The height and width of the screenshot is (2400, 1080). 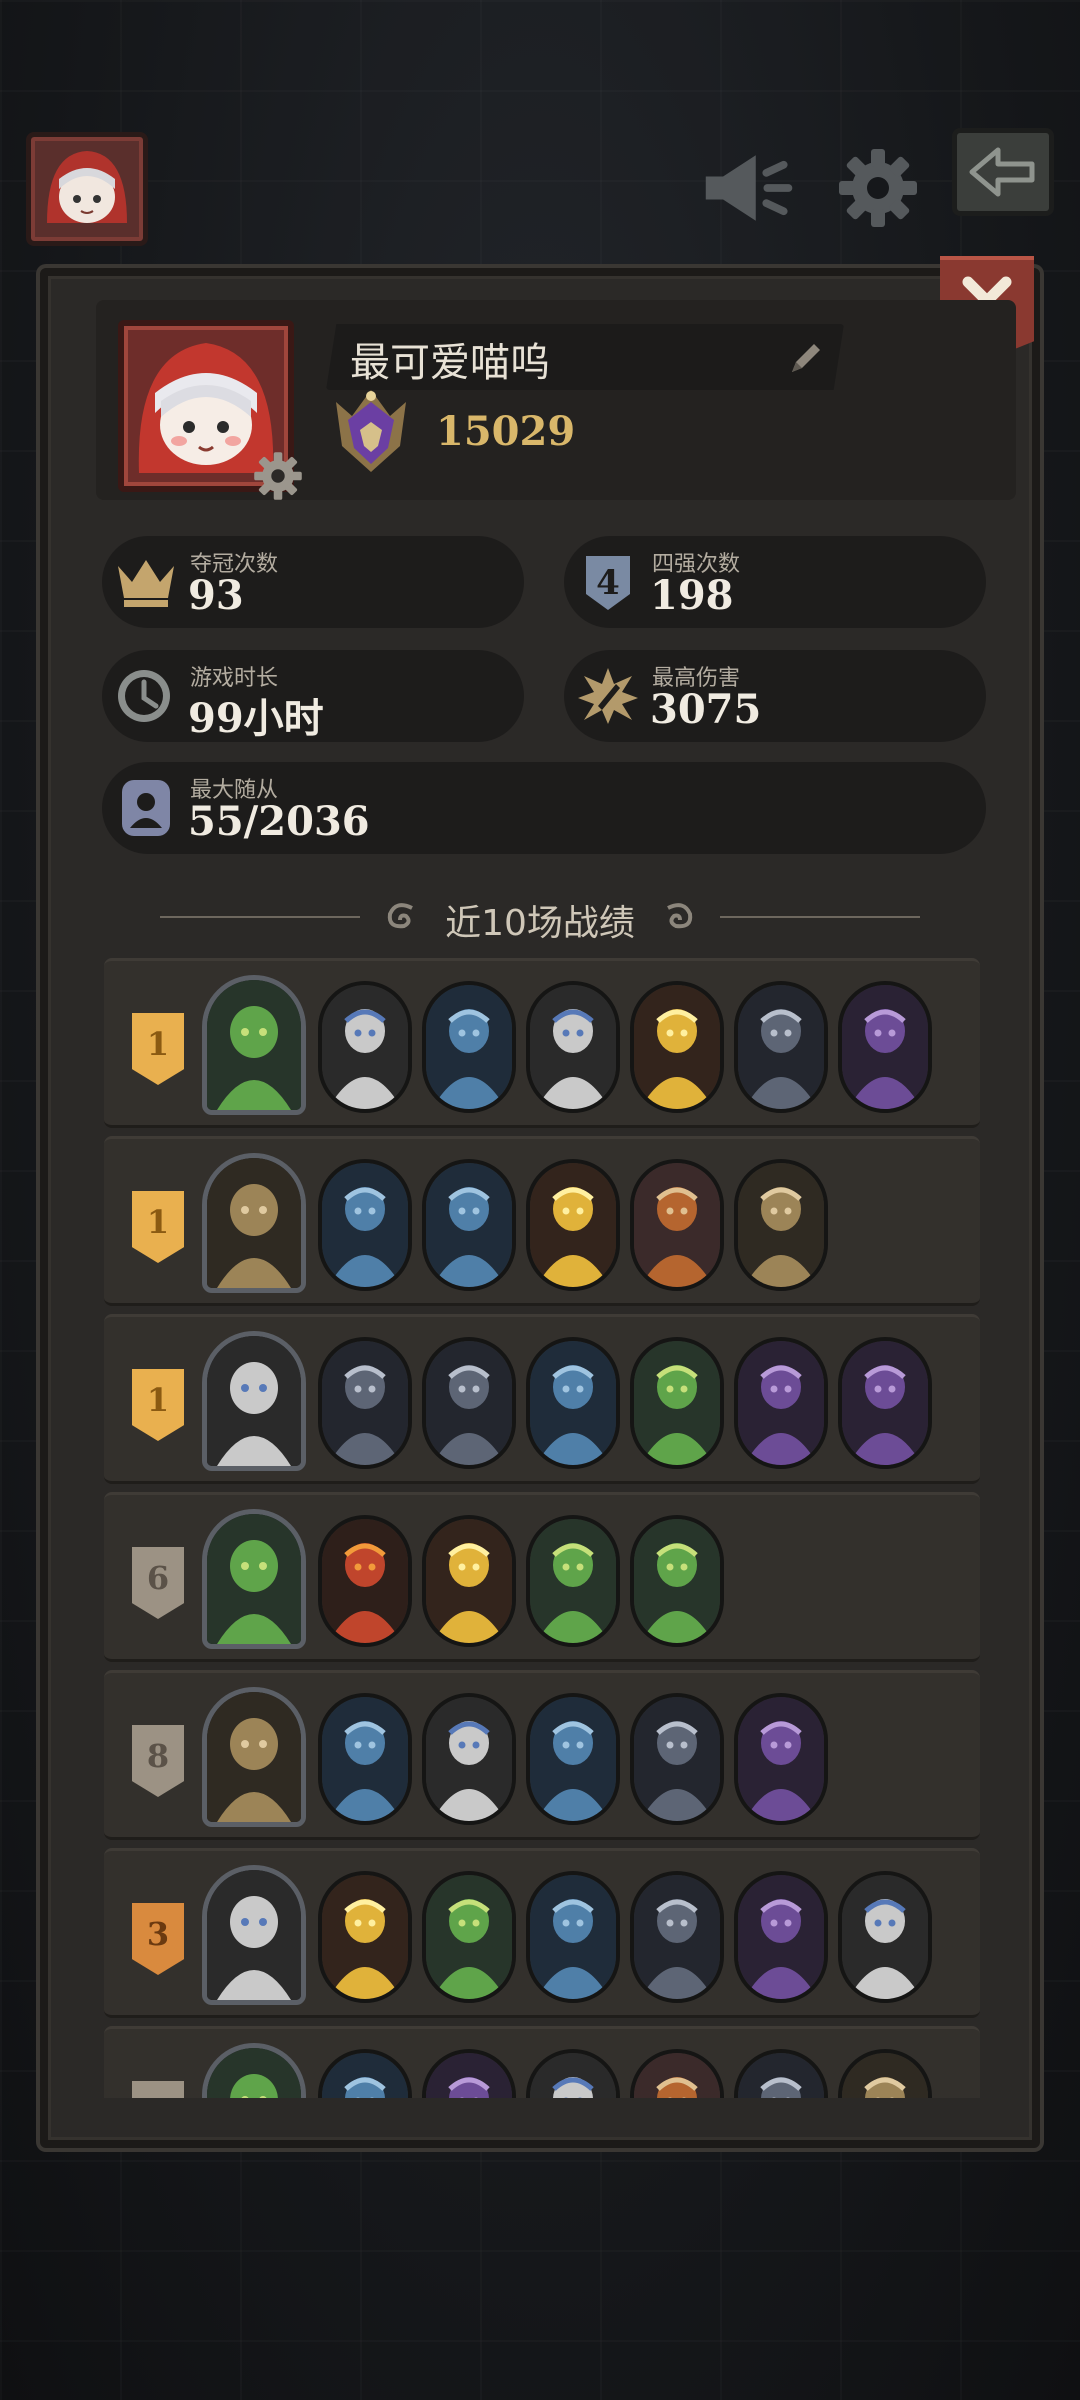 I want to click on swirl-ornament-icon, so click(x=680, y=916).